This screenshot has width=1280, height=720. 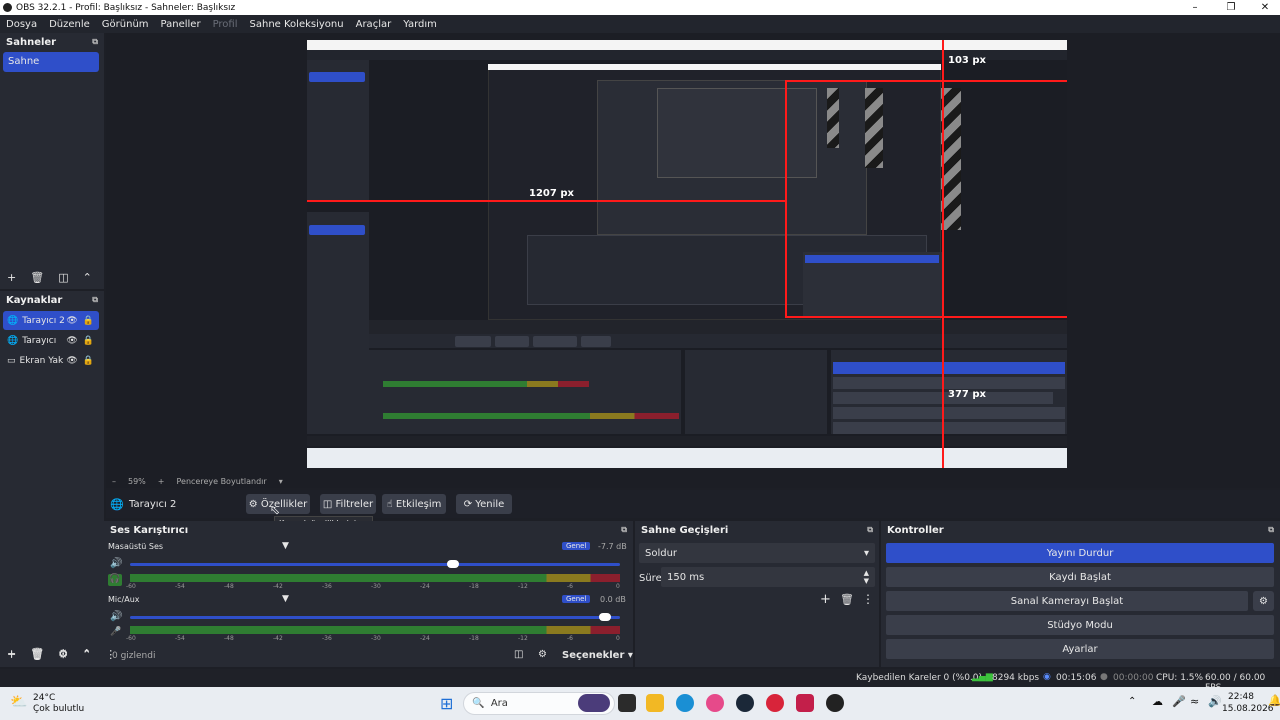 What do you see at coordinates (866, 577) in the screenshot?
I see `stepper-icon: ▲ ▼` at bounding box center [866, 577].